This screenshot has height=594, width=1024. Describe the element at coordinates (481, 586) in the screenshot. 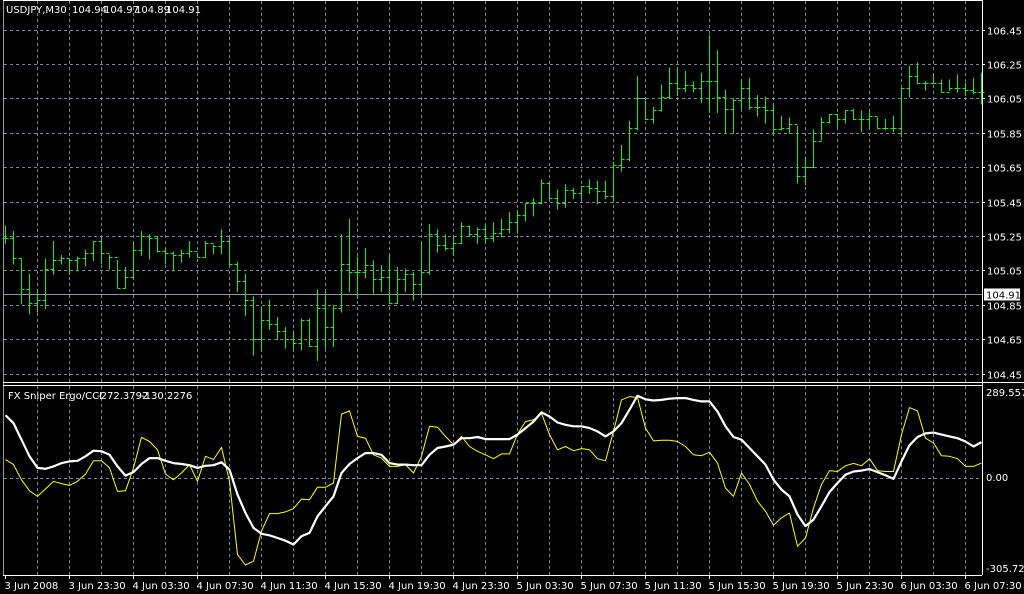

I see `time-tick-label: 4 Jun 23:30` at that location.